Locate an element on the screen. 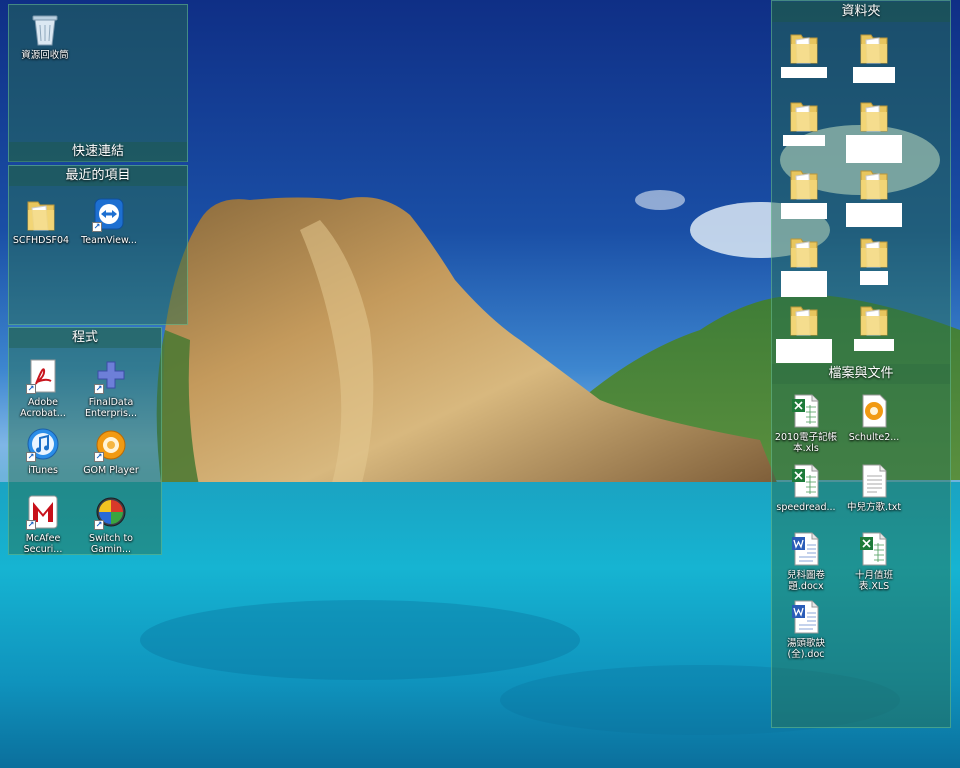 This screenshot has height=768, width=960. document-label: 湯頭歌訣(全).doc is located at coordinates (805, 649).